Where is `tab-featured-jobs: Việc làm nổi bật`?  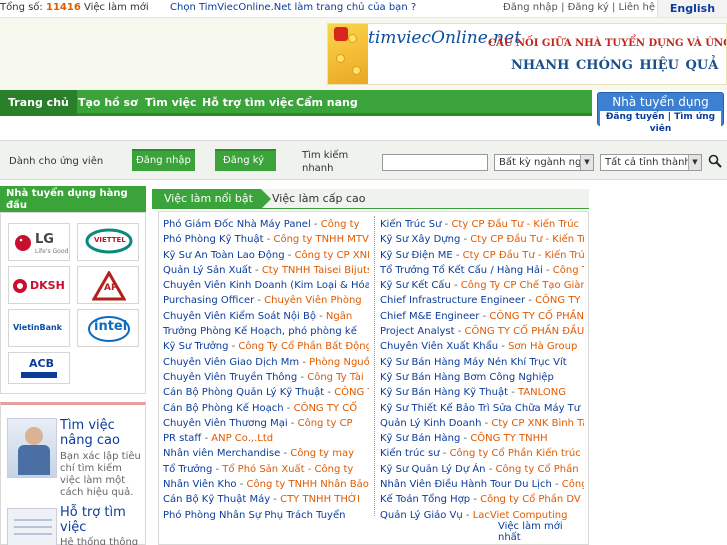 tab-featured-jobs: Việc làm nổi bật is located at coordinates (211, 199).